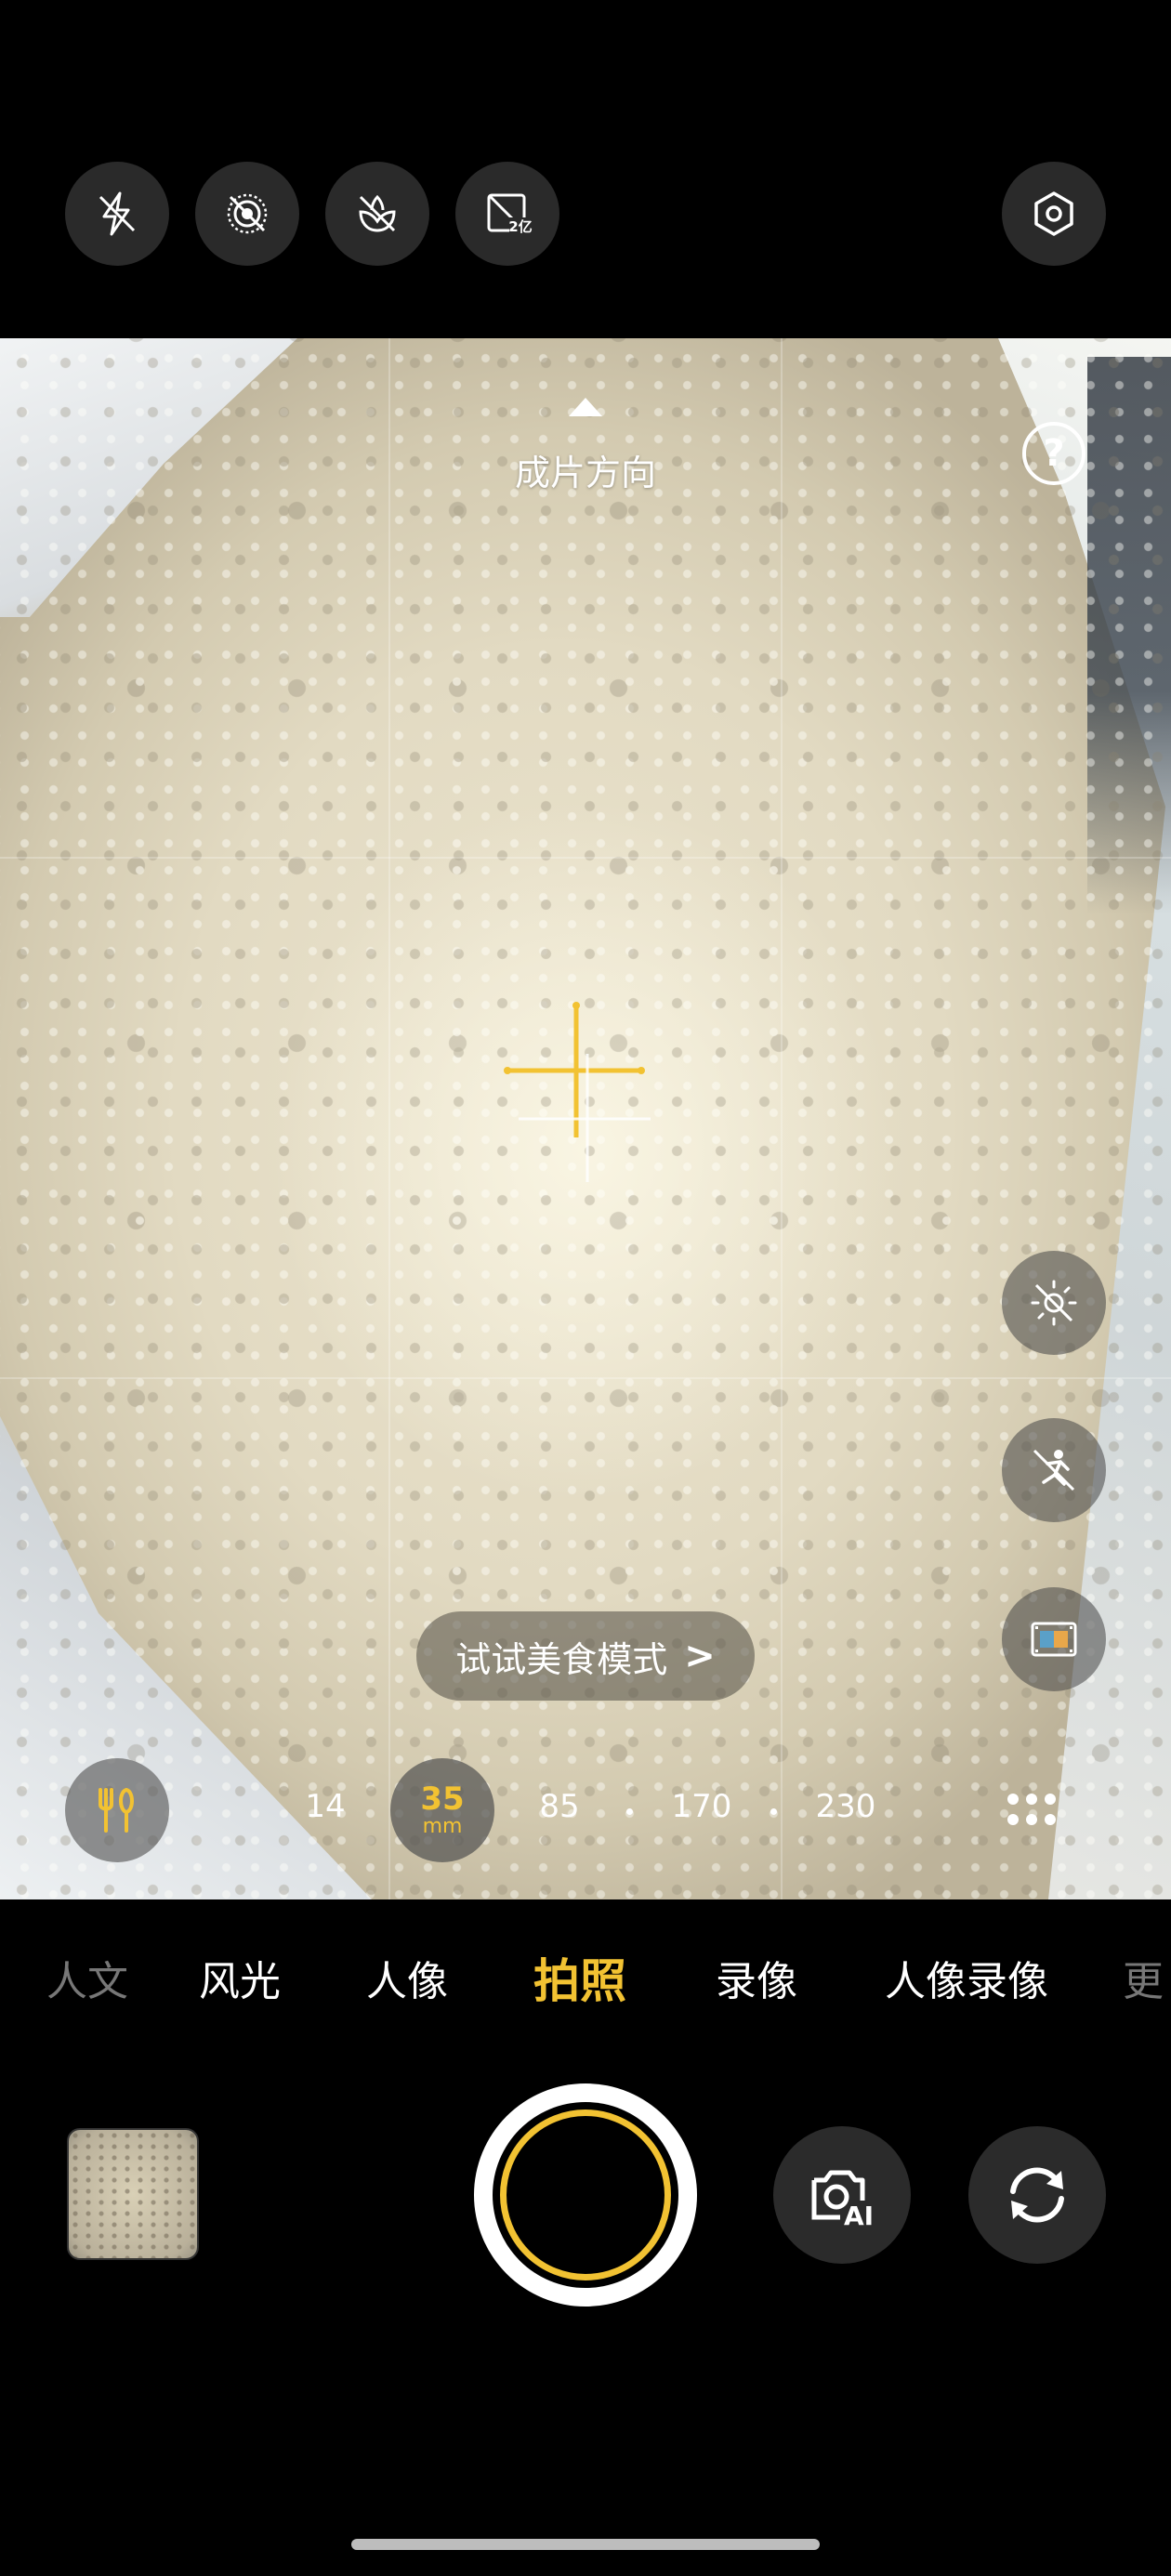 The image size is (1171, 2576). Describe the element at coordinates (843, 2200) in the screenshot. I see `ai-camera-icon: AI` at that location.